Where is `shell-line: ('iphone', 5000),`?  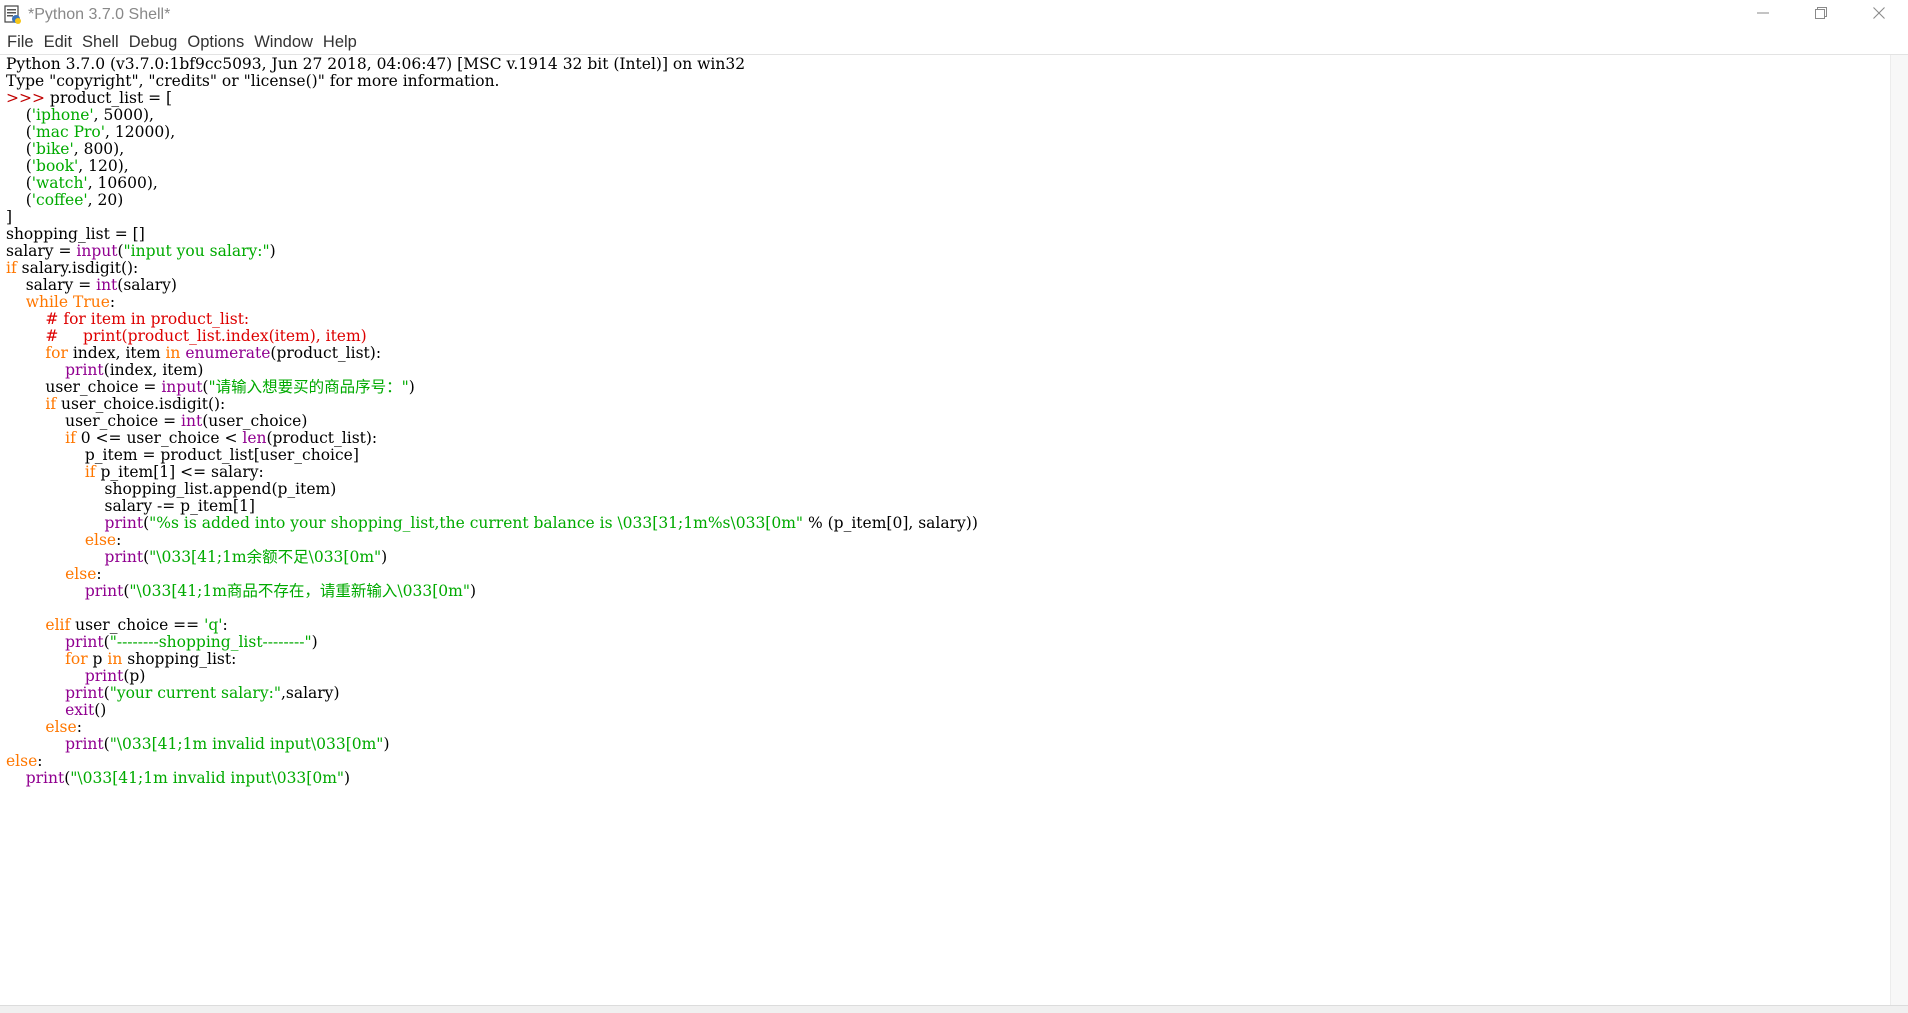 shell-line: ('iphone', 5000), is located at coordinates (492, 115).